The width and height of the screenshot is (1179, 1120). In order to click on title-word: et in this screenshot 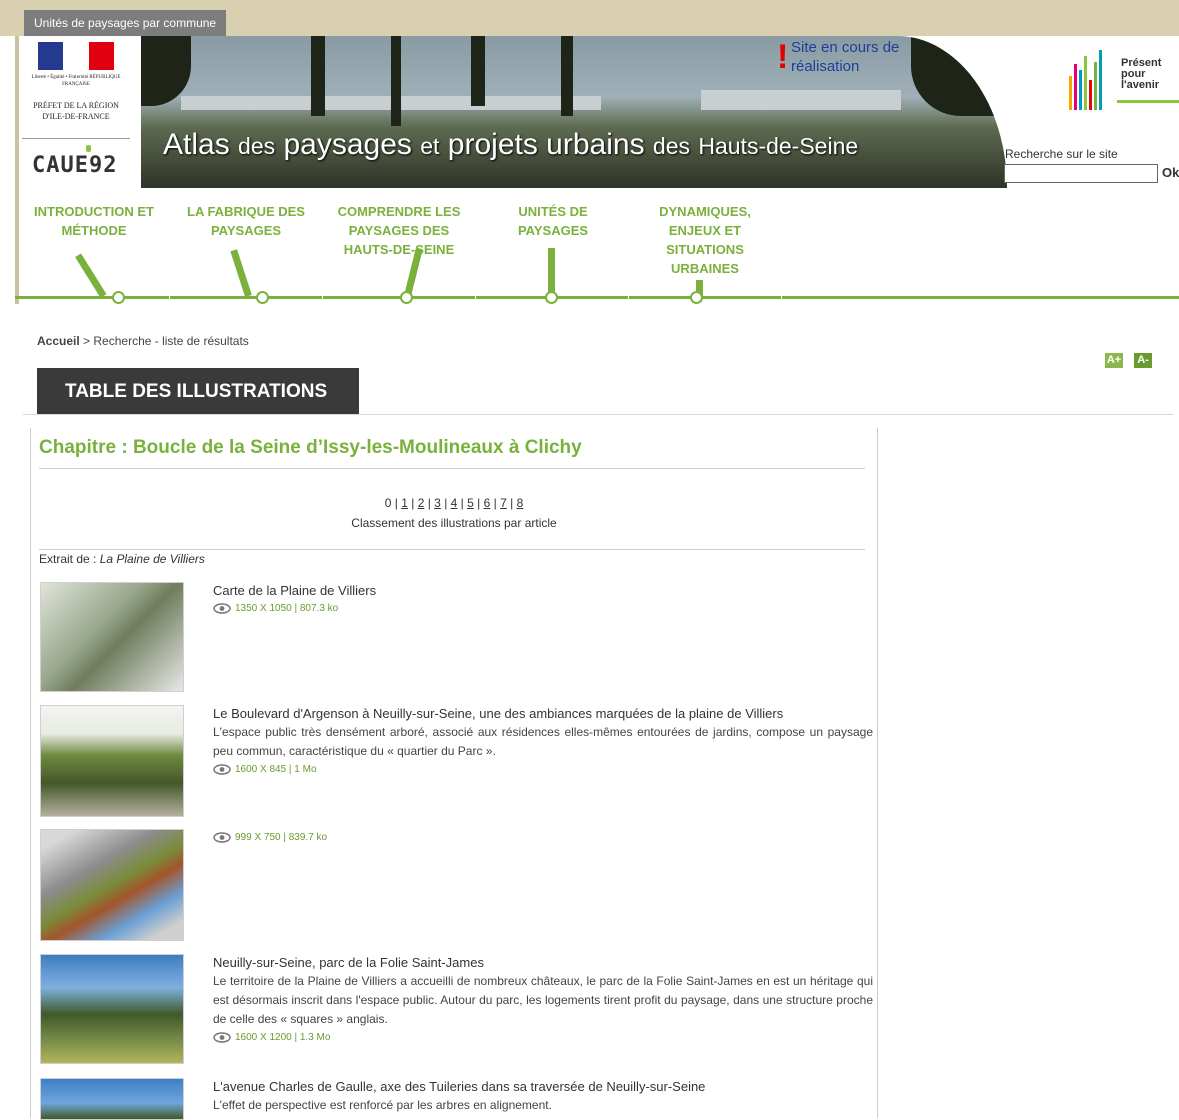, I will do `click(430, 146)`.